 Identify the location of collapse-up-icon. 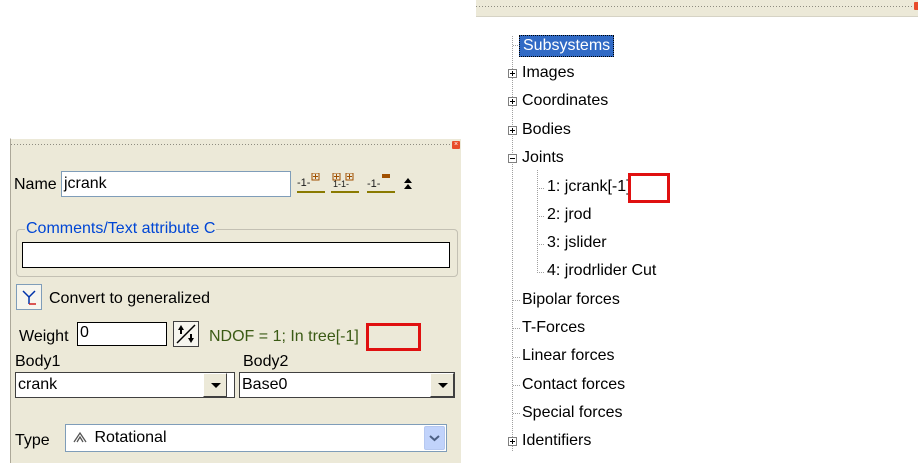
(408, 183).